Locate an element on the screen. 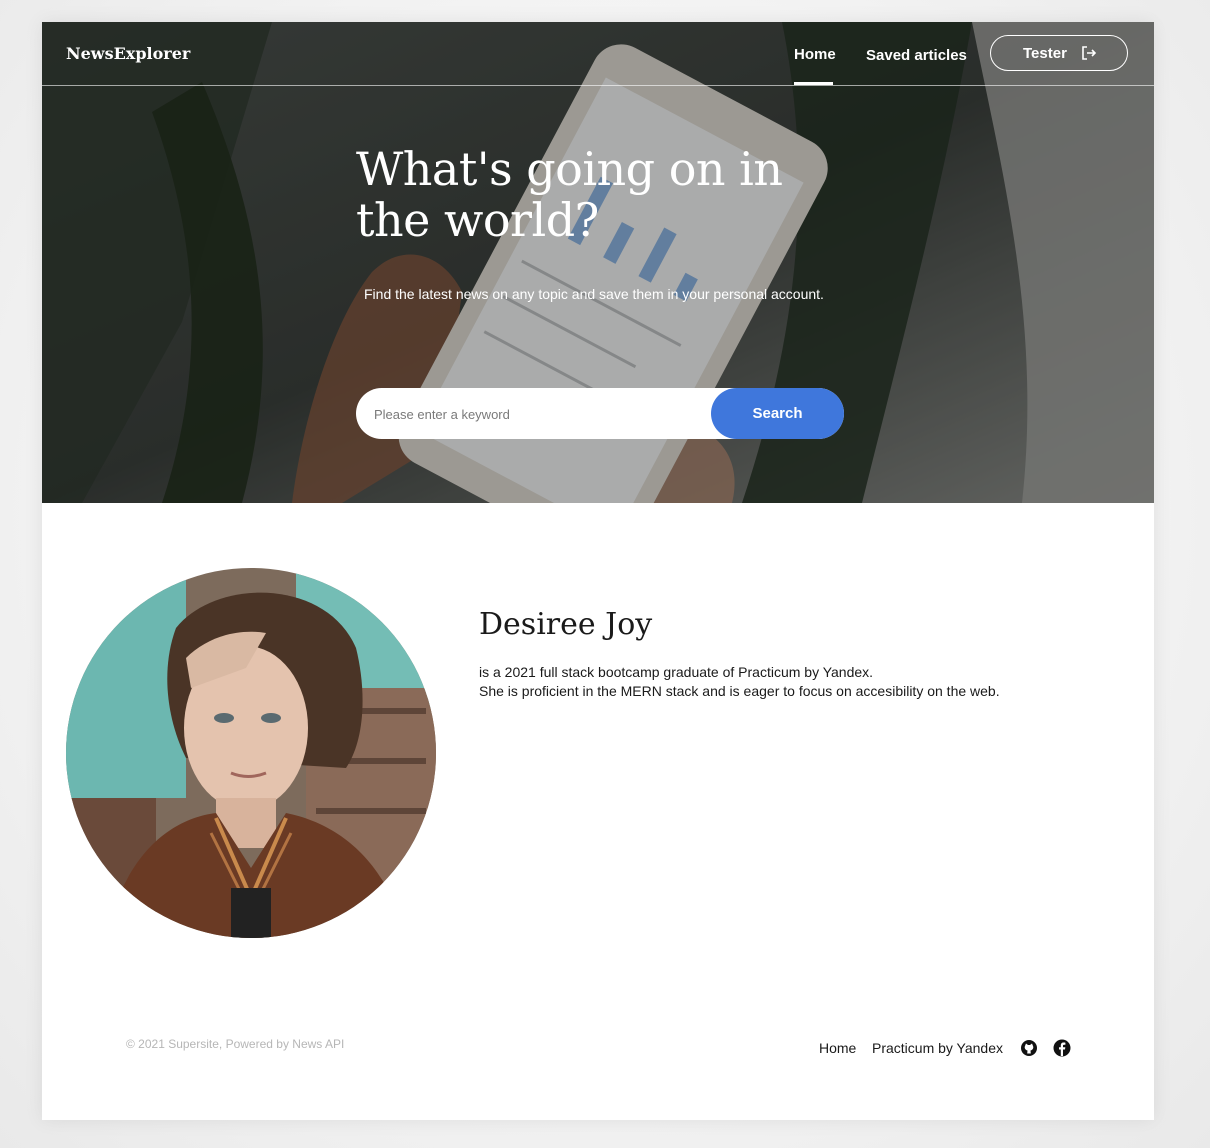 This screenshot has height=1148, width=1210. copyright-text: © 2021 Supersite, Powered by News API is located at coordinates (235, 1044).